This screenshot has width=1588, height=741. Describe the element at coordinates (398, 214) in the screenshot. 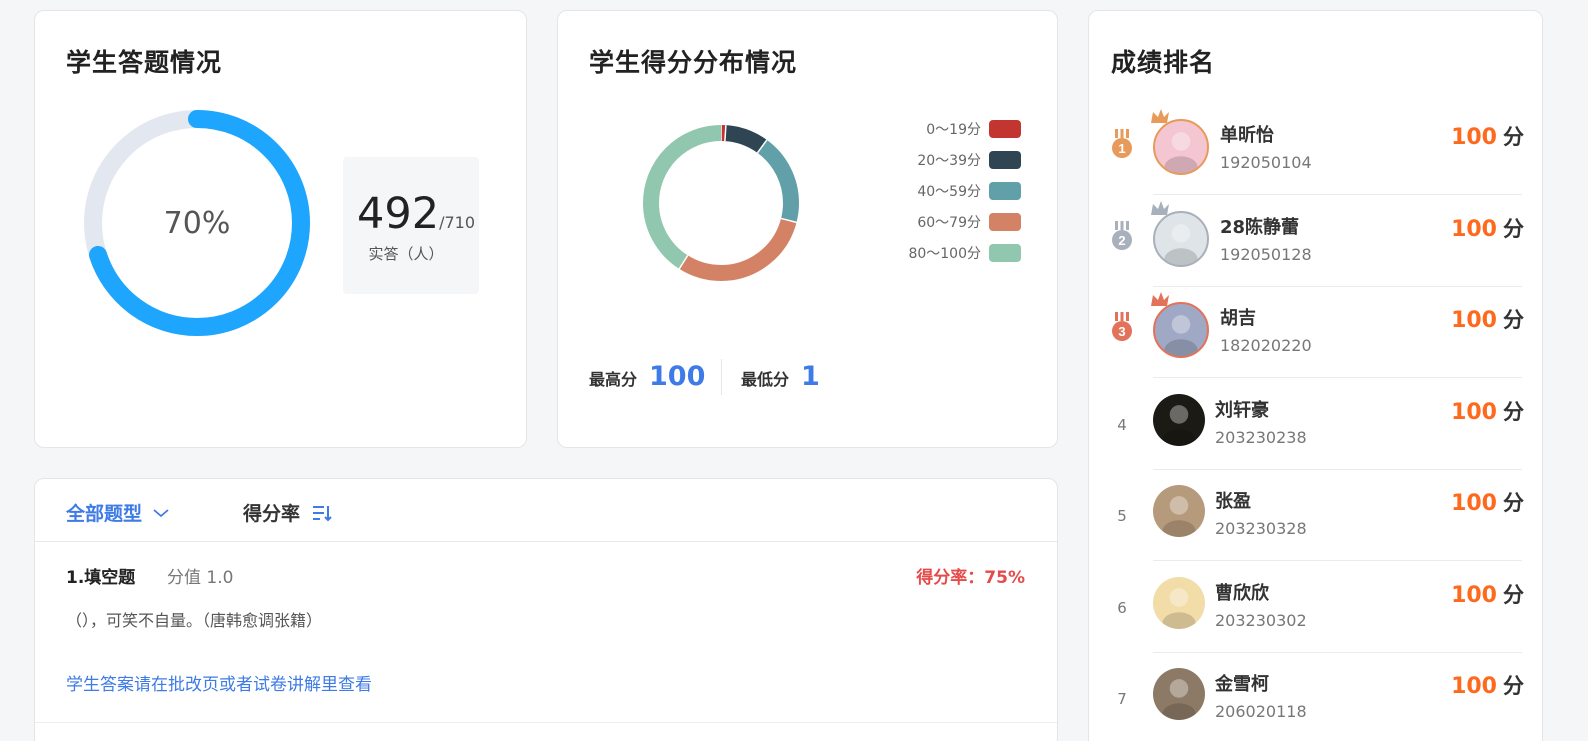

I see `answered-number: 492` at that location.